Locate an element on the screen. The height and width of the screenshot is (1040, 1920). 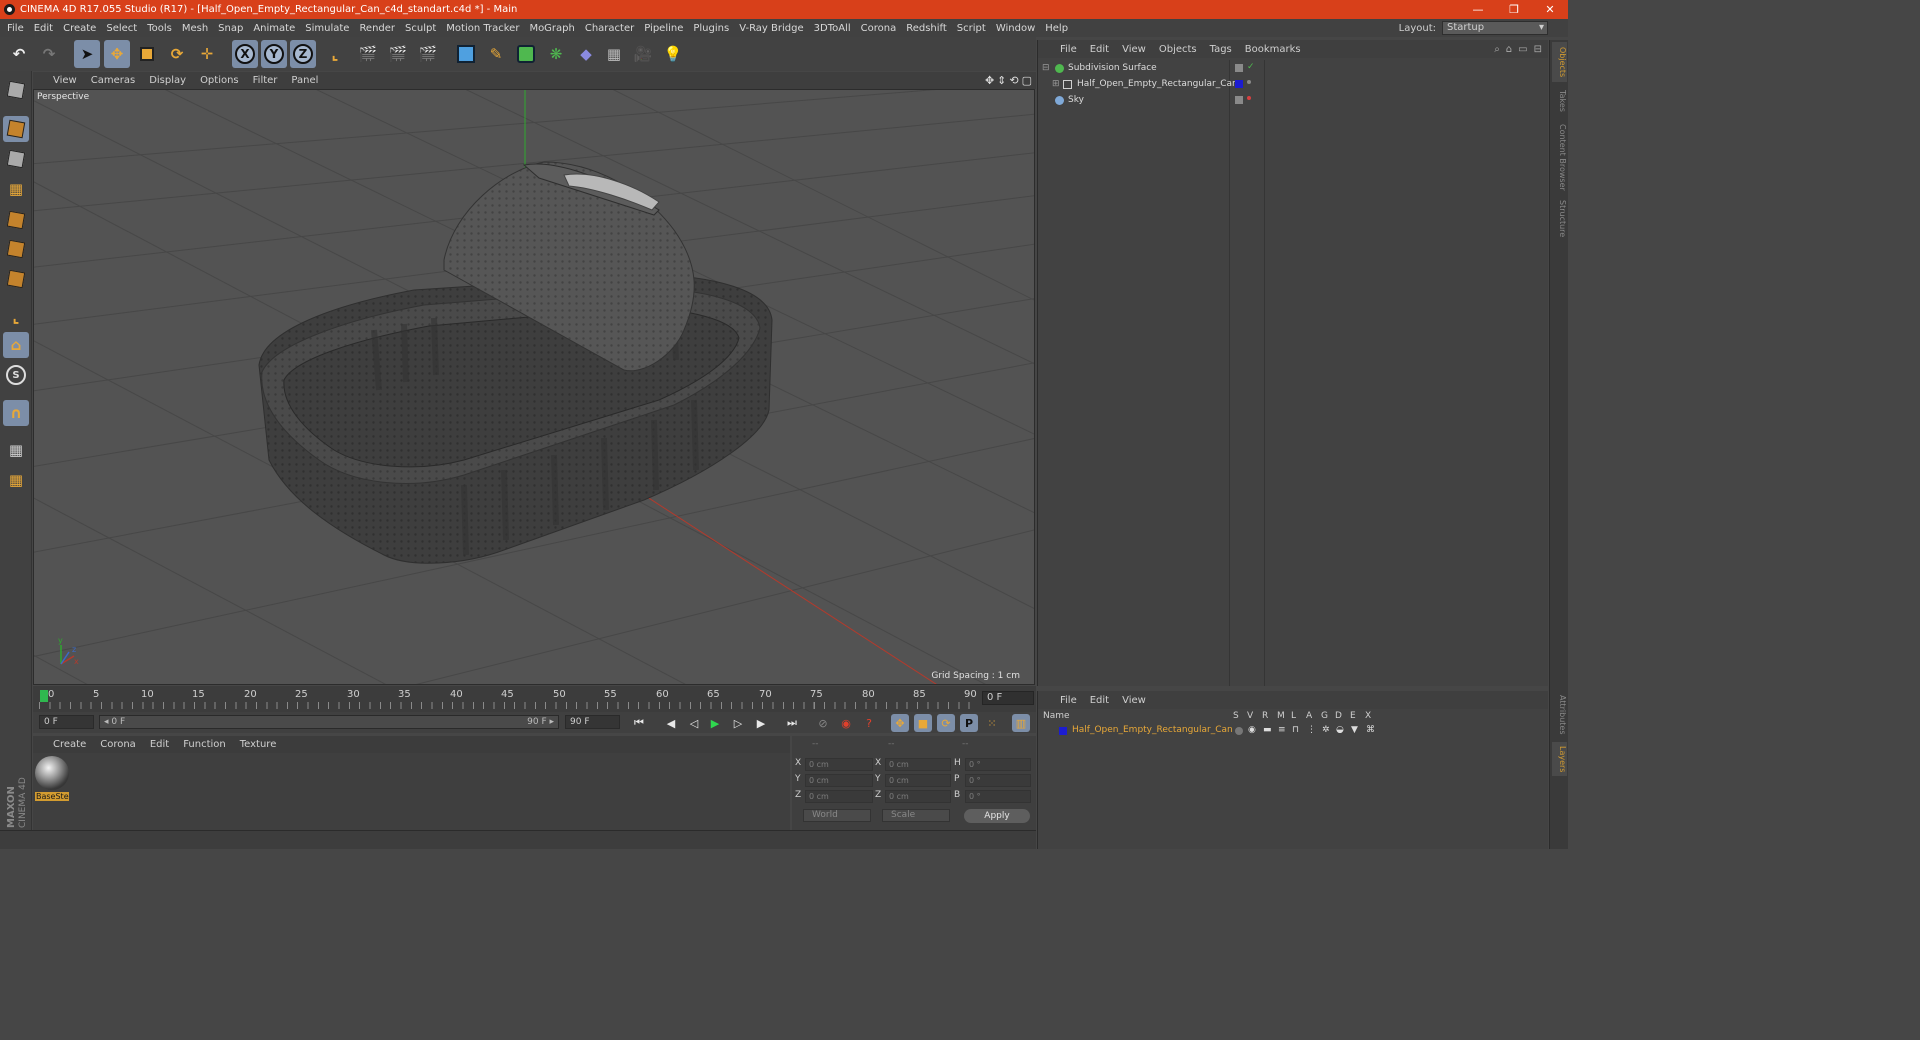
menu-character: Character is located at coordinates (611, 28).